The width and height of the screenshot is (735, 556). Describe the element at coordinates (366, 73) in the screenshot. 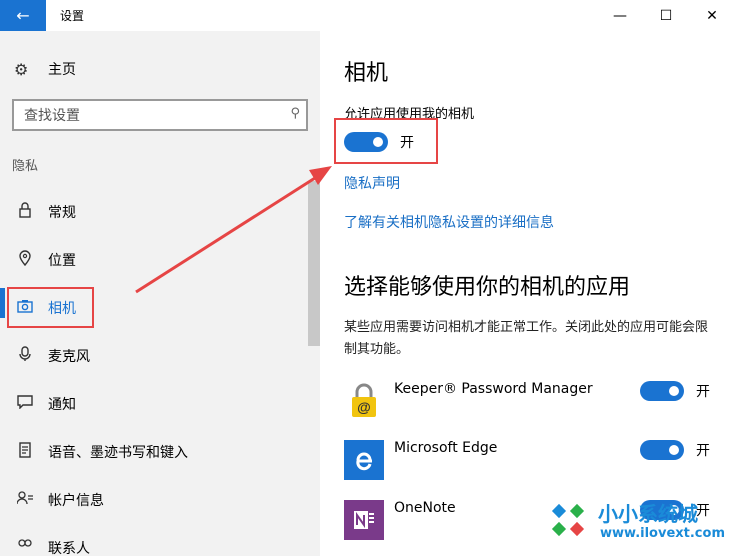

I see `page-title: 相机` at that location.